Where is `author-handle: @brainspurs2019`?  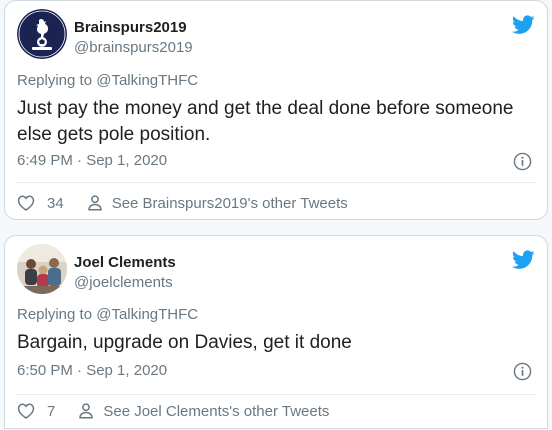
author-handle: @brainspurs2019 is located at coordinates (133, 47).